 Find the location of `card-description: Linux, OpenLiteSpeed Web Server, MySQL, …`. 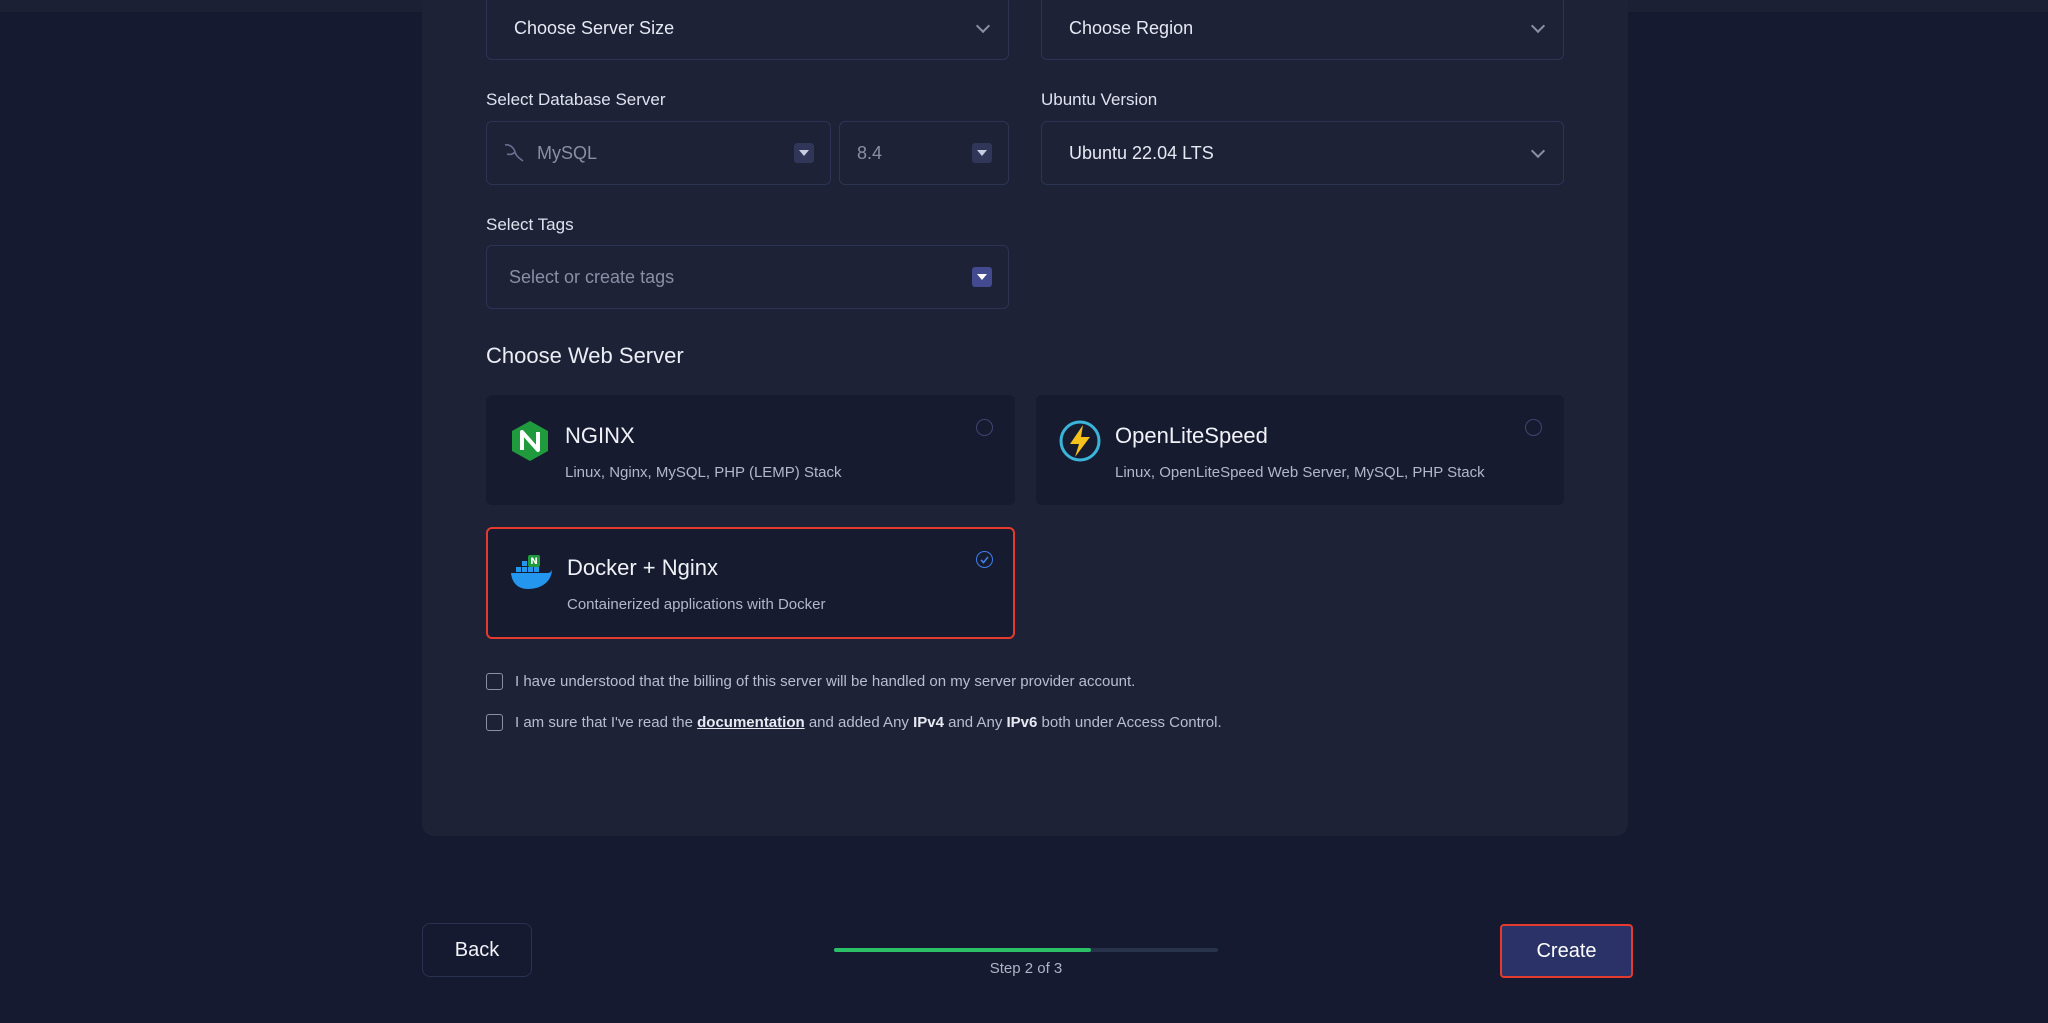

card-description: Linux, OpenLiteSpeed Web Server, MySQL, … is located at coordinates (1300, 472).